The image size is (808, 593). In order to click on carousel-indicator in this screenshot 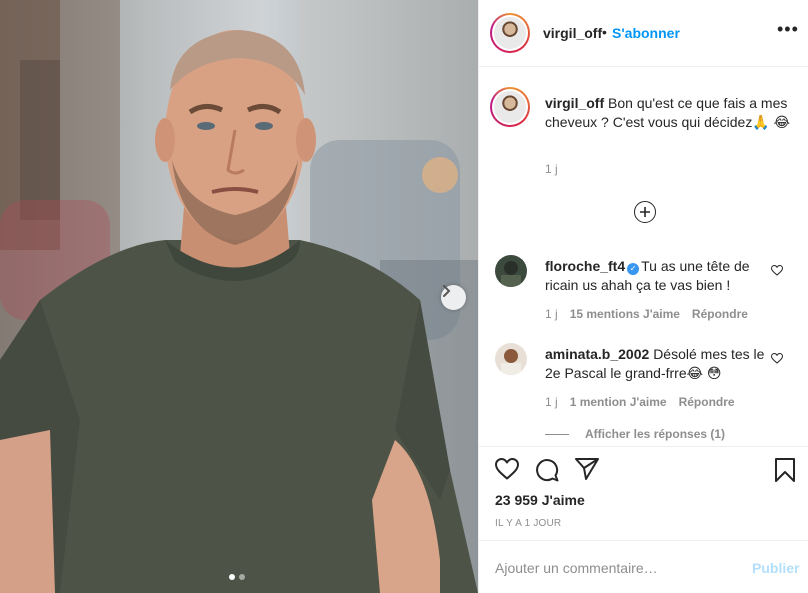, I will do `click(237, 577)`.